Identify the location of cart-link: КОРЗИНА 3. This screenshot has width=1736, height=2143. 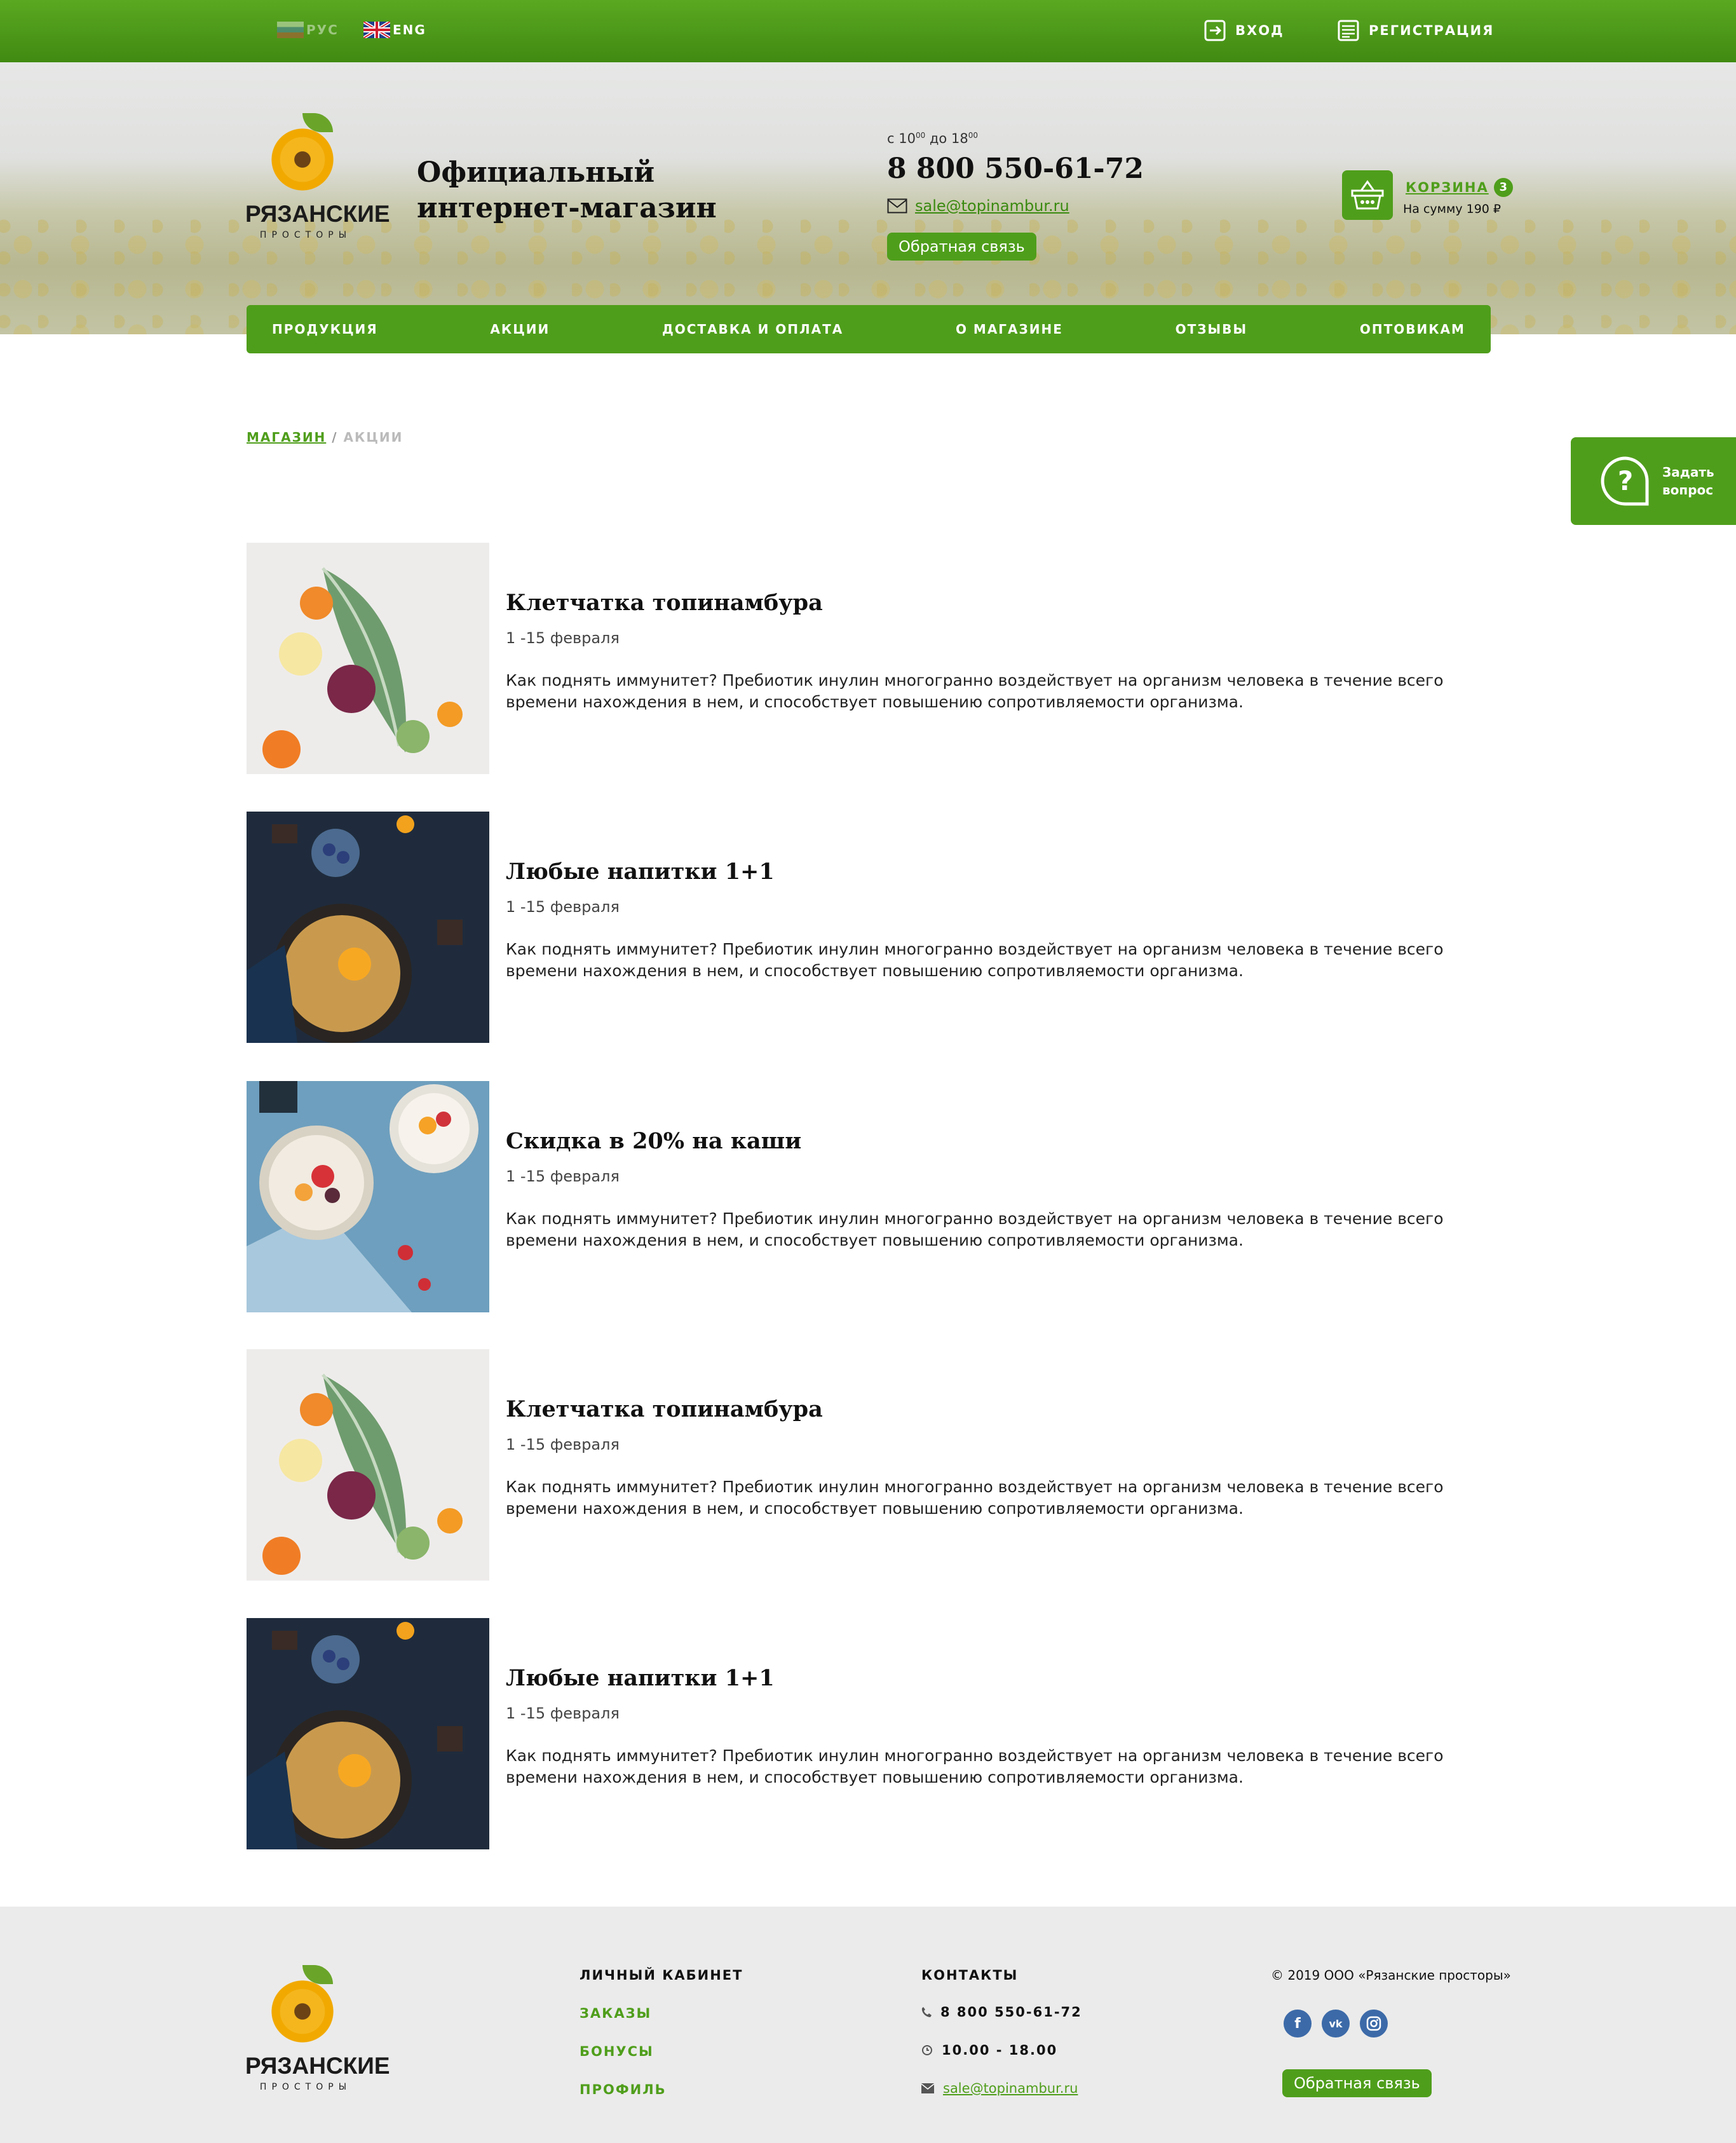
(1459, 187).